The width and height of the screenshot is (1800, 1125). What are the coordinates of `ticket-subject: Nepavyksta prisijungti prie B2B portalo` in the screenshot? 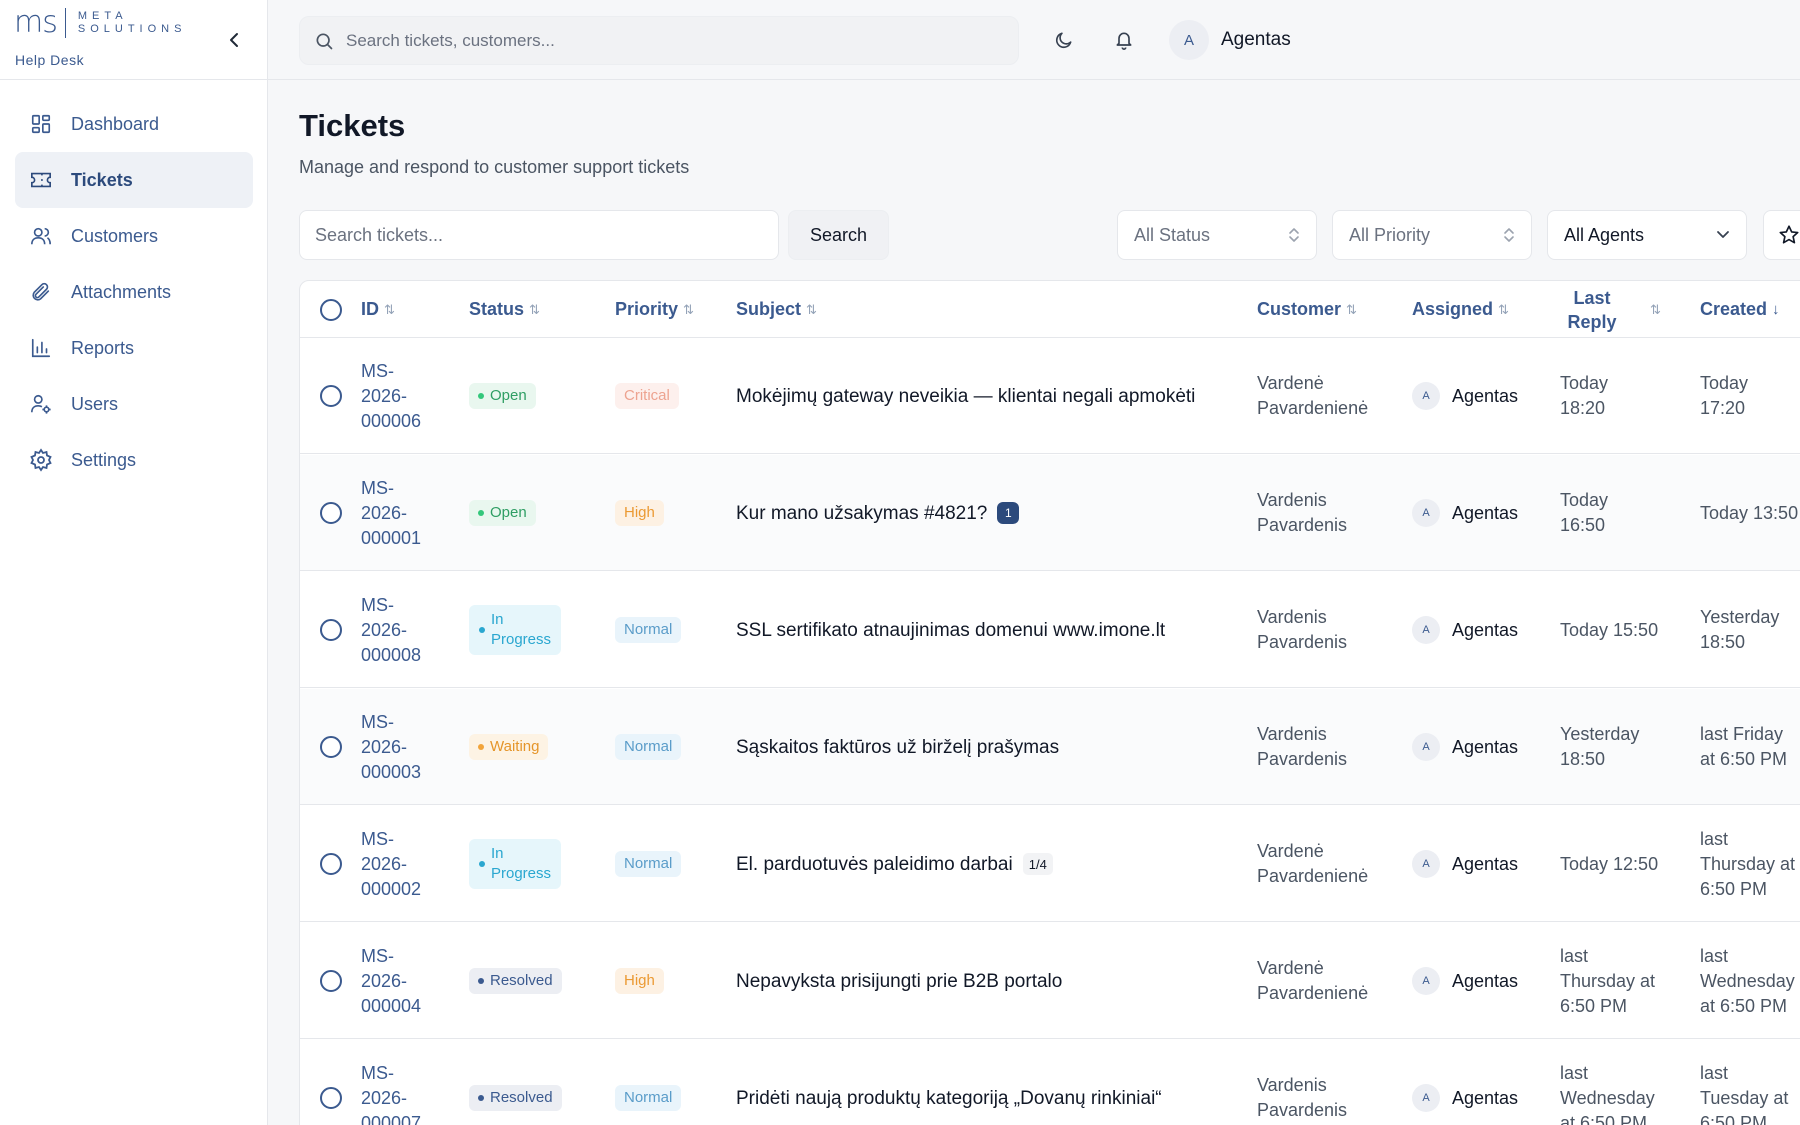 It's located at (899, 981).